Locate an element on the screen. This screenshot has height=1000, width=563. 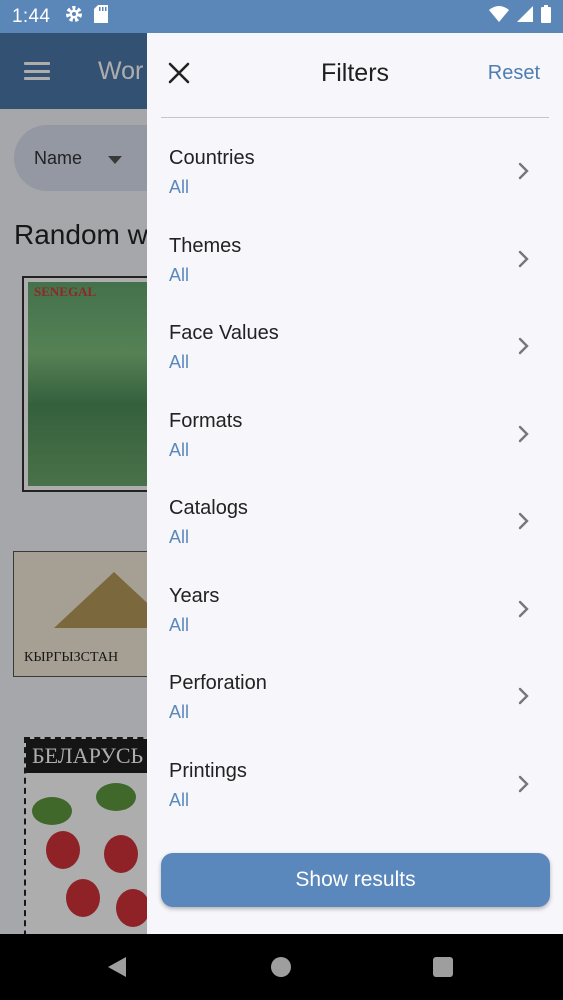
filter-label: Formats is located at coordinates (206, 420).